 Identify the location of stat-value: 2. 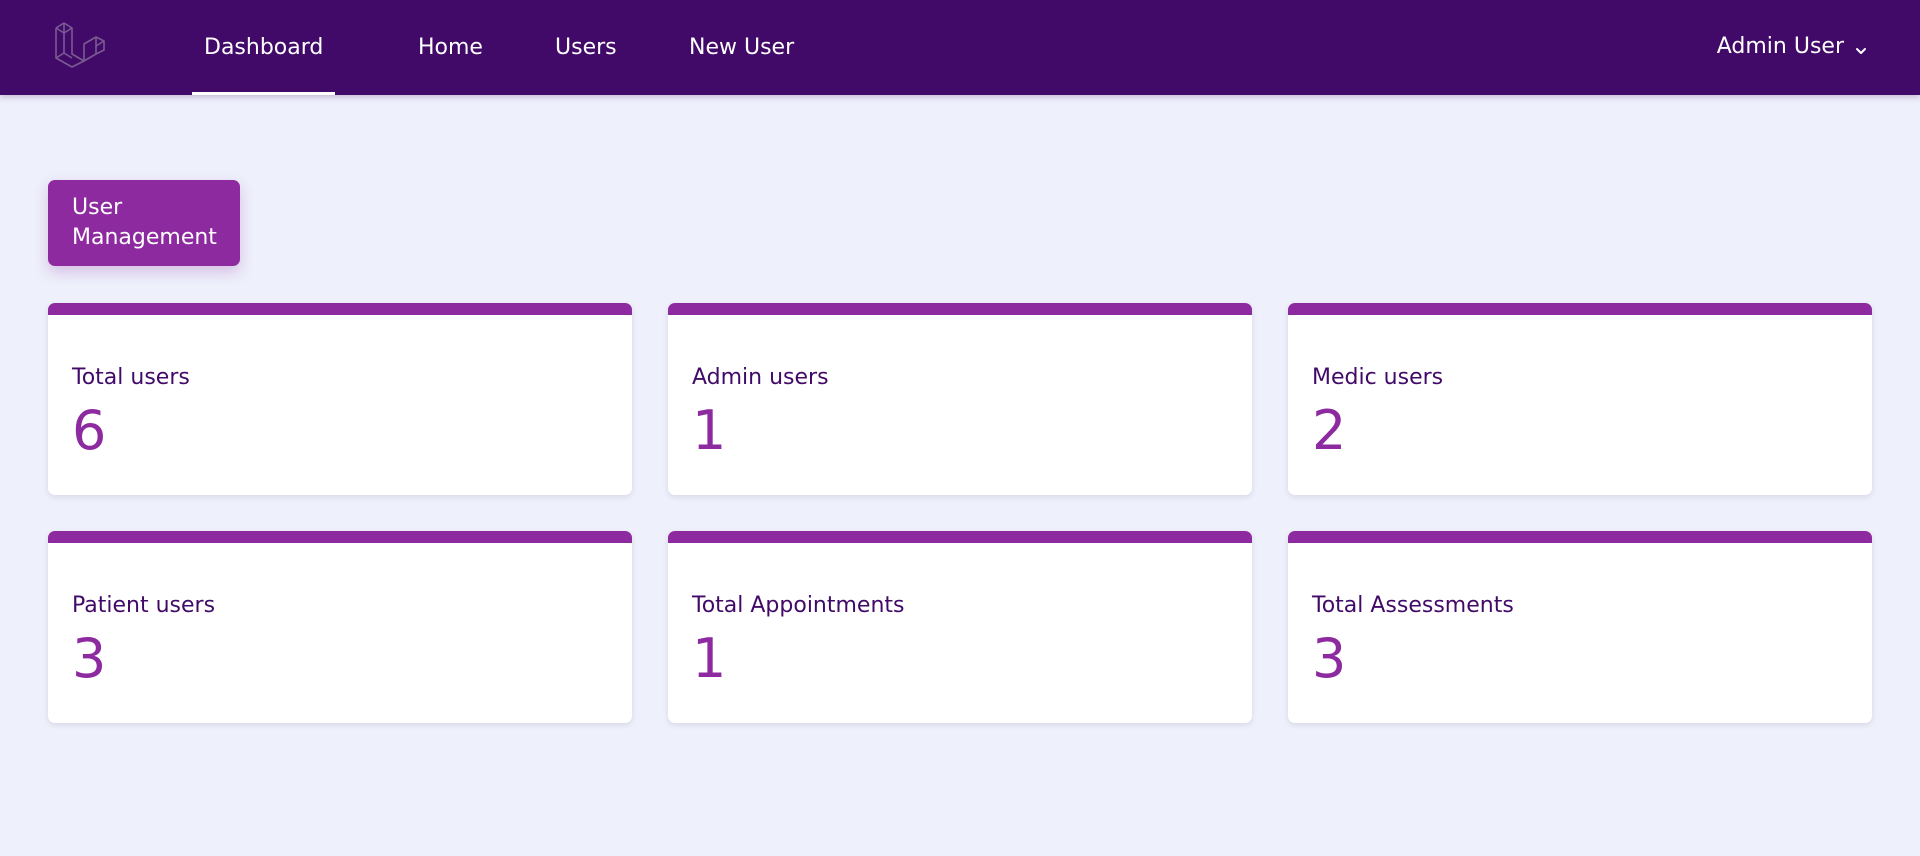
(1329, 430).